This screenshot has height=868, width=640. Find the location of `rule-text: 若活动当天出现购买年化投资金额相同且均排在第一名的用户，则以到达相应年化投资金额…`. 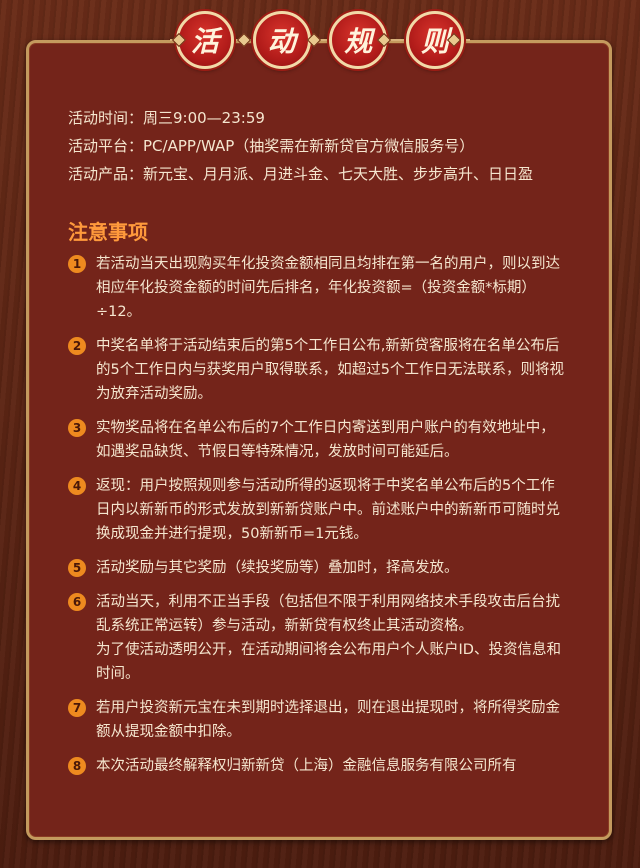

rule-text: 若活动当天出现购买年化投资金额相同且均排在第一名的用户，则以到达相应年化投资金额… is located at coordinates (328, 288).